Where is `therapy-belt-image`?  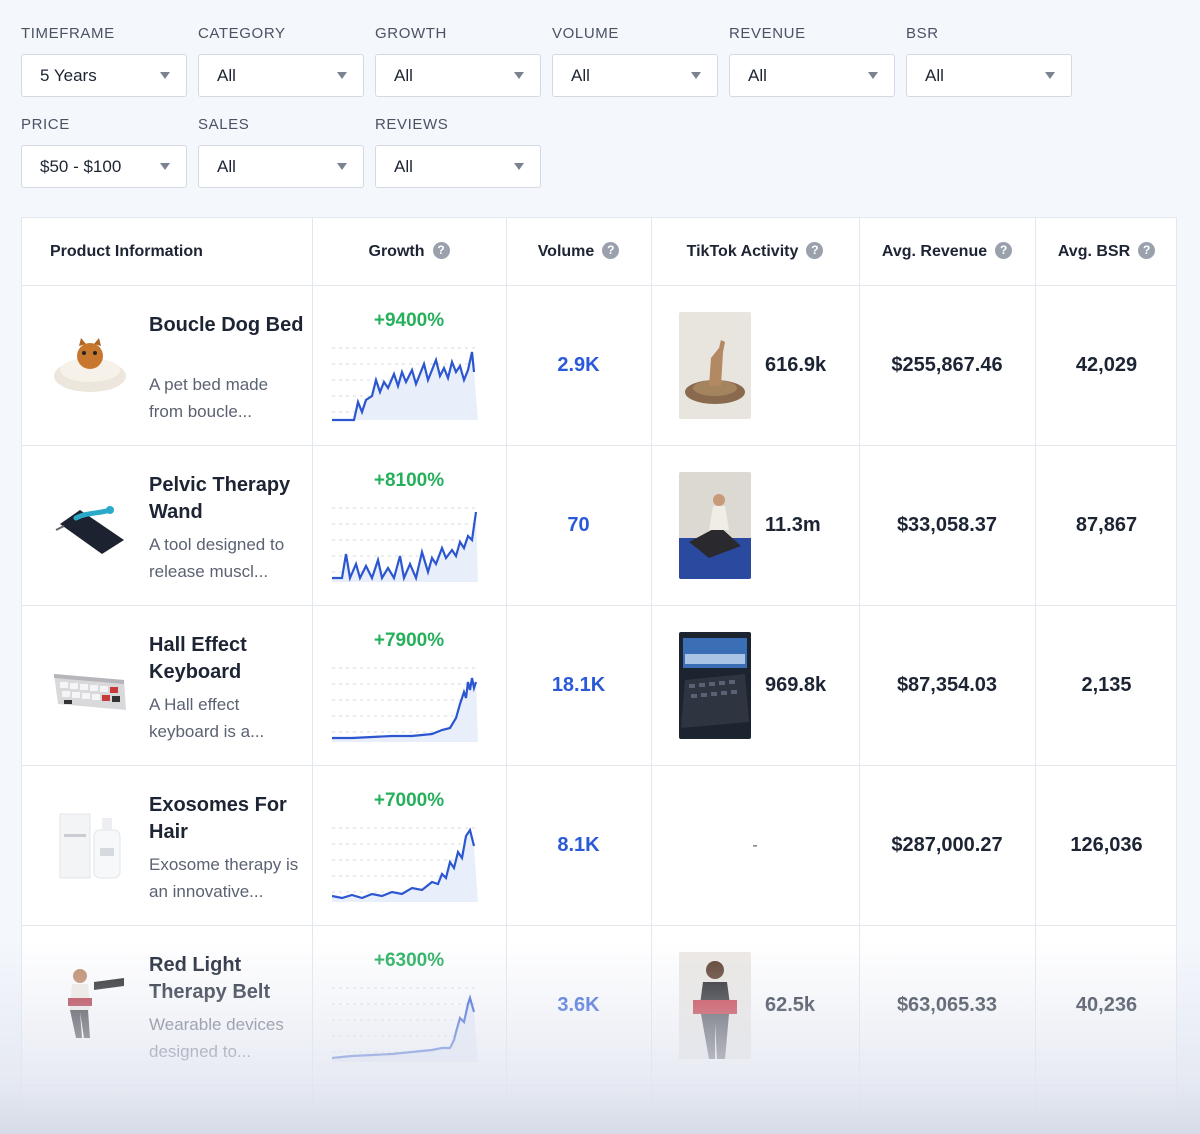 therapy-belt-image is located at coordinates (96, 1003).